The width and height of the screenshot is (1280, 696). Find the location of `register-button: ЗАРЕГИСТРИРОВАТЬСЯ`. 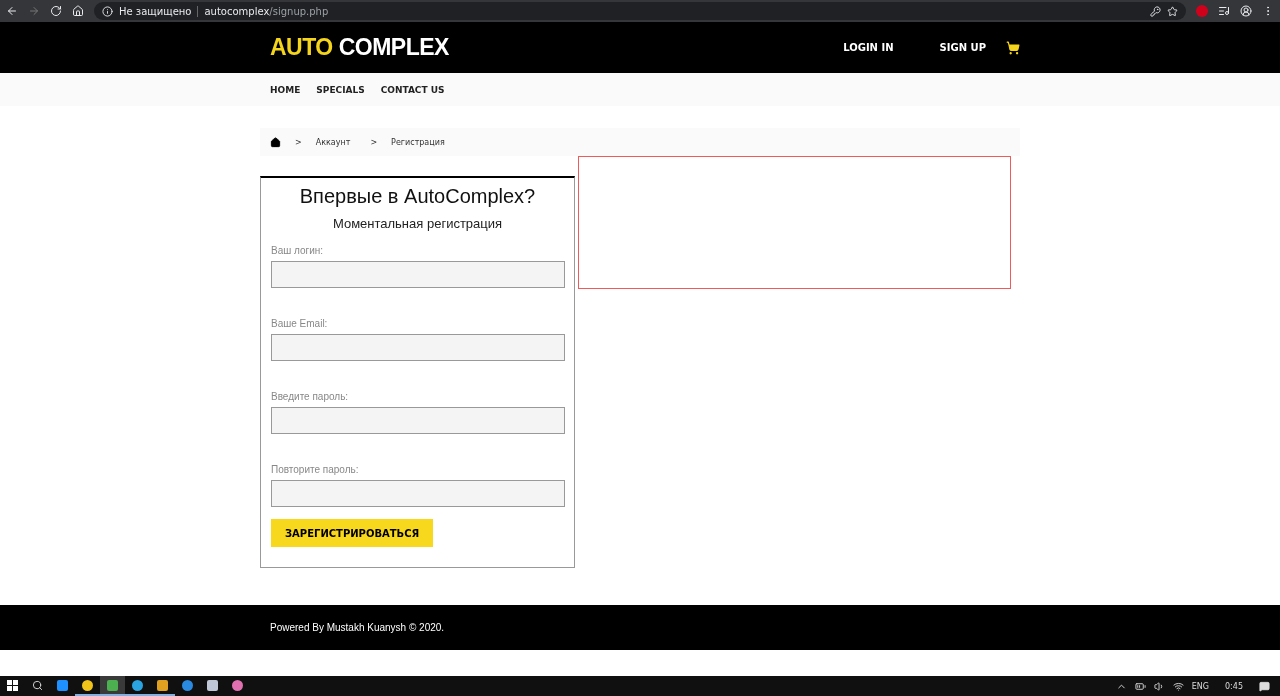

register-button: ЗАРЕГИСТРИРОВАТЬСЯ is located at coordinates (352, 533).